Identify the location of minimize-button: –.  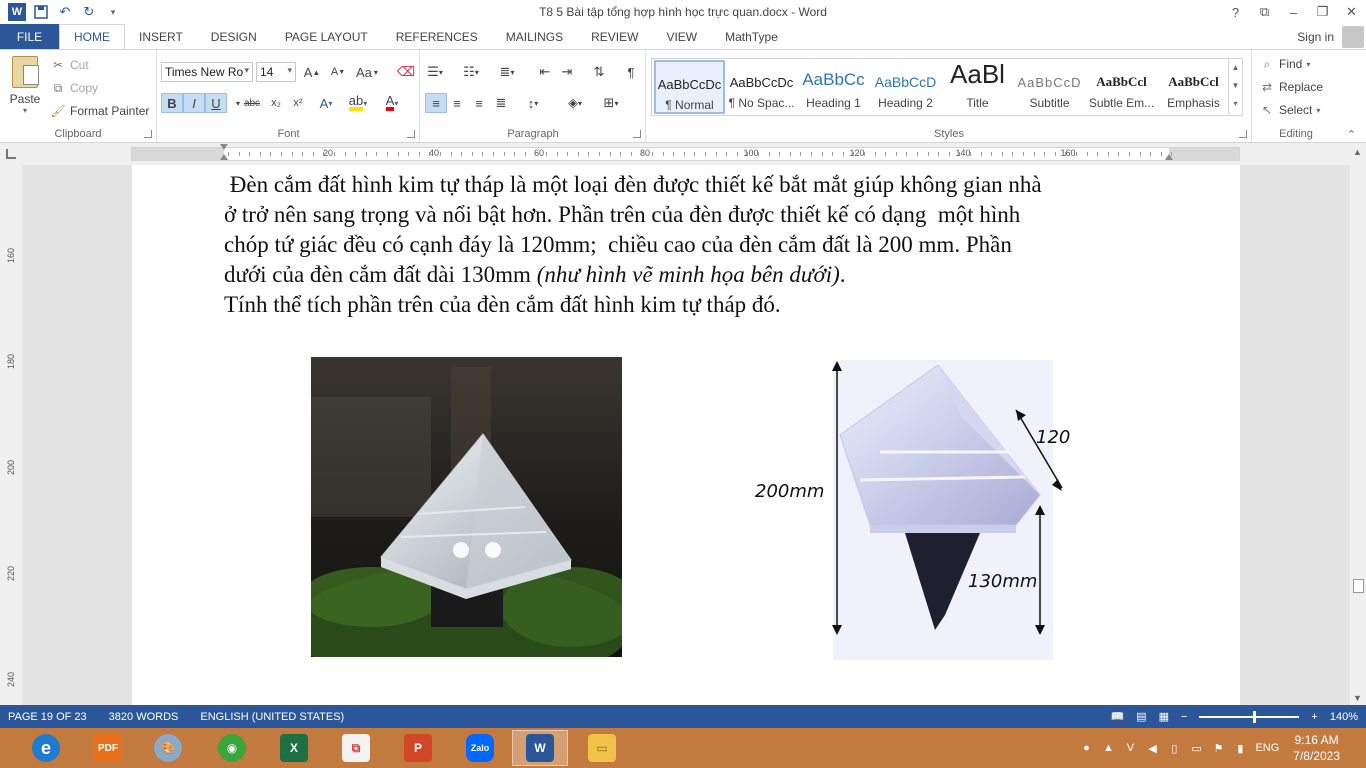
(1293, 12).